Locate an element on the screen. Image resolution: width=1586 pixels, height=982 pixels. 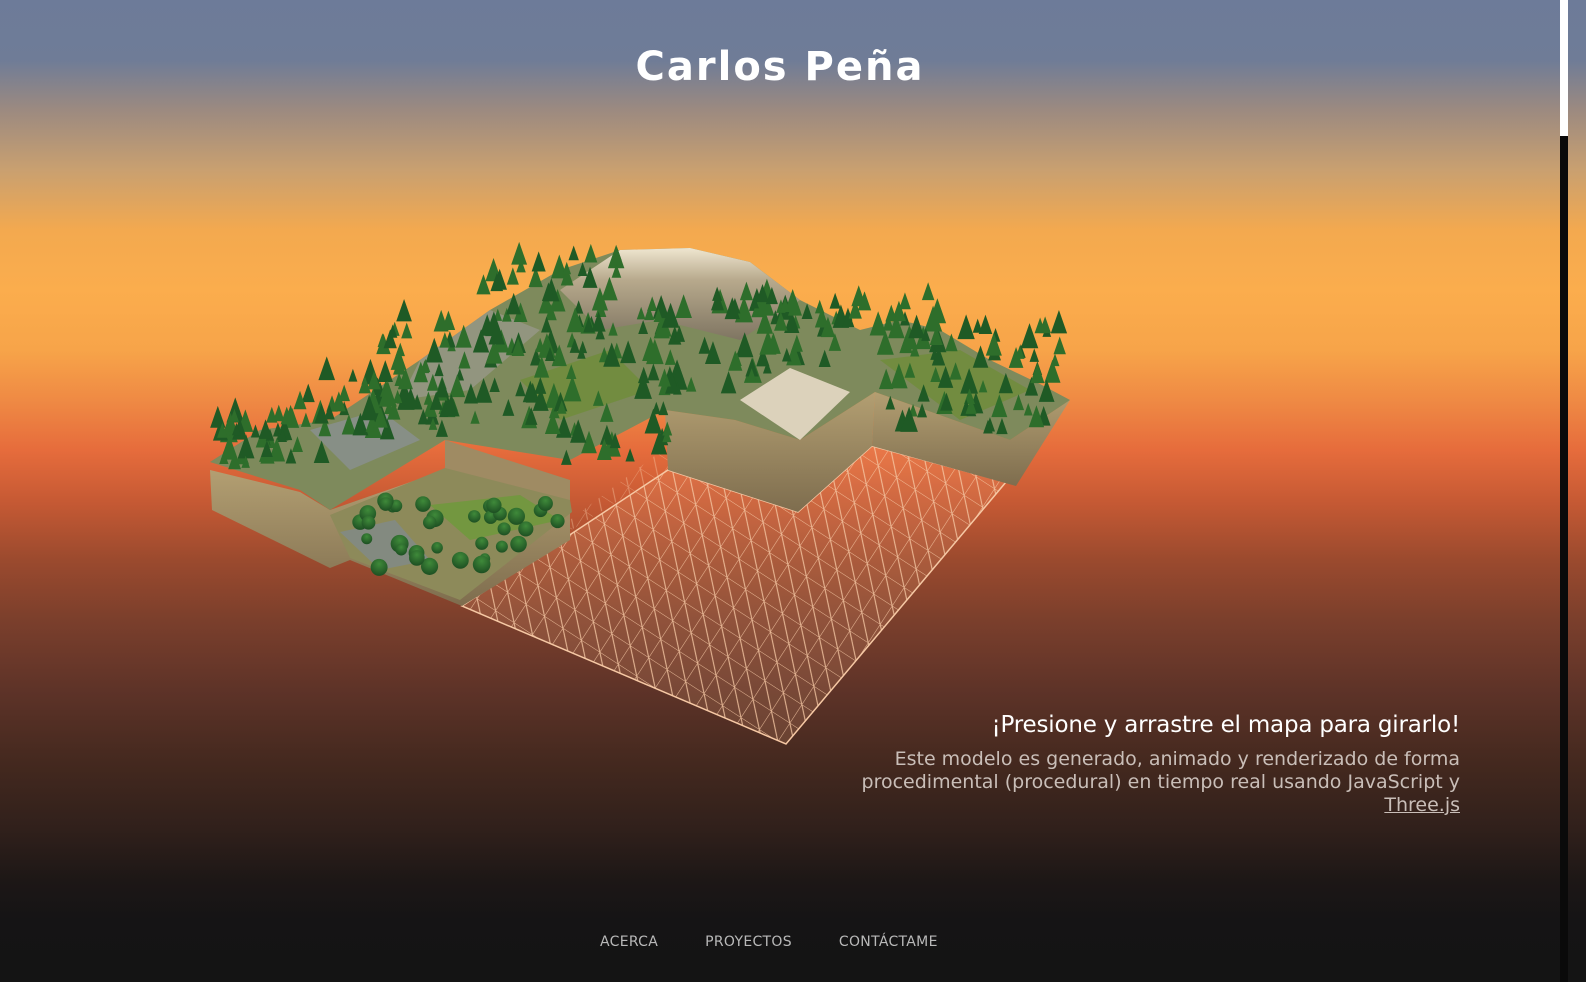
bottom-nav: ACERCA PROYECTOS CONTÁCTAME is located at coordinates (769, 945).